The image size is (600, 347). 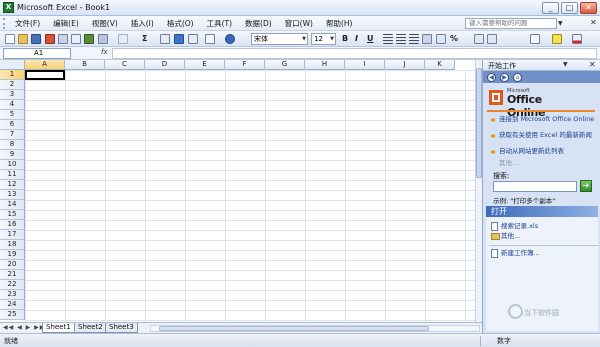 I want to click on sheet-tab-1: Sheet1, so click(x=58, y=328).